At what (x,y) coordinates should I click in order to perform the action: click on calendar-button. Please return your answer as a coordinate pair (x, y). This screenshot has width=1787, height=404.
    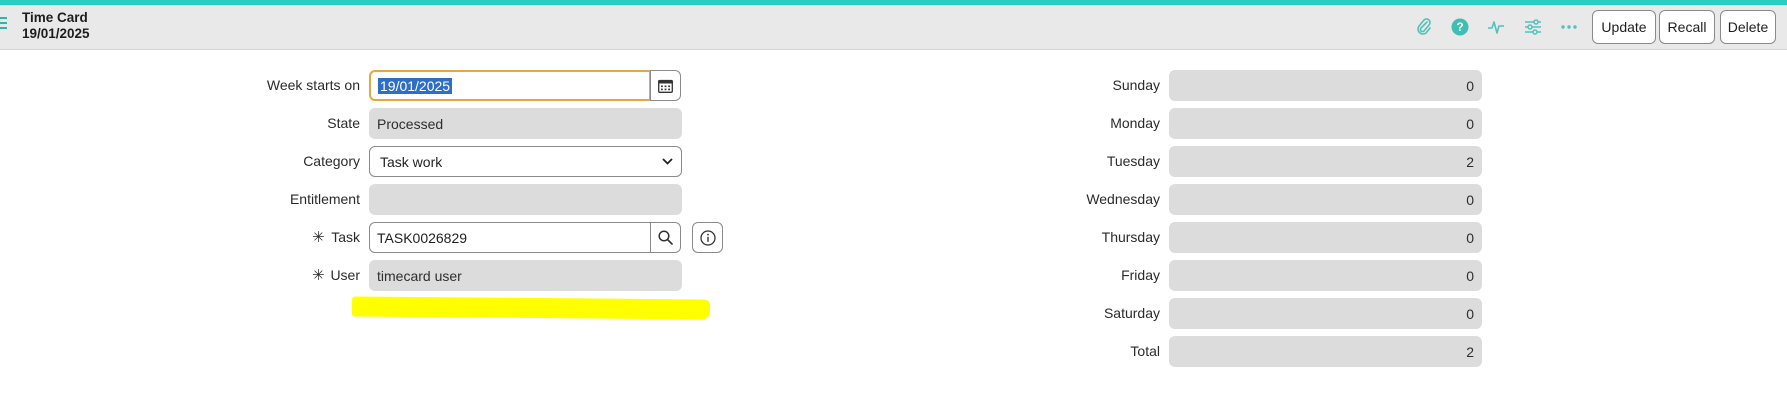
    Looking at the image, I should click on (665, 85).